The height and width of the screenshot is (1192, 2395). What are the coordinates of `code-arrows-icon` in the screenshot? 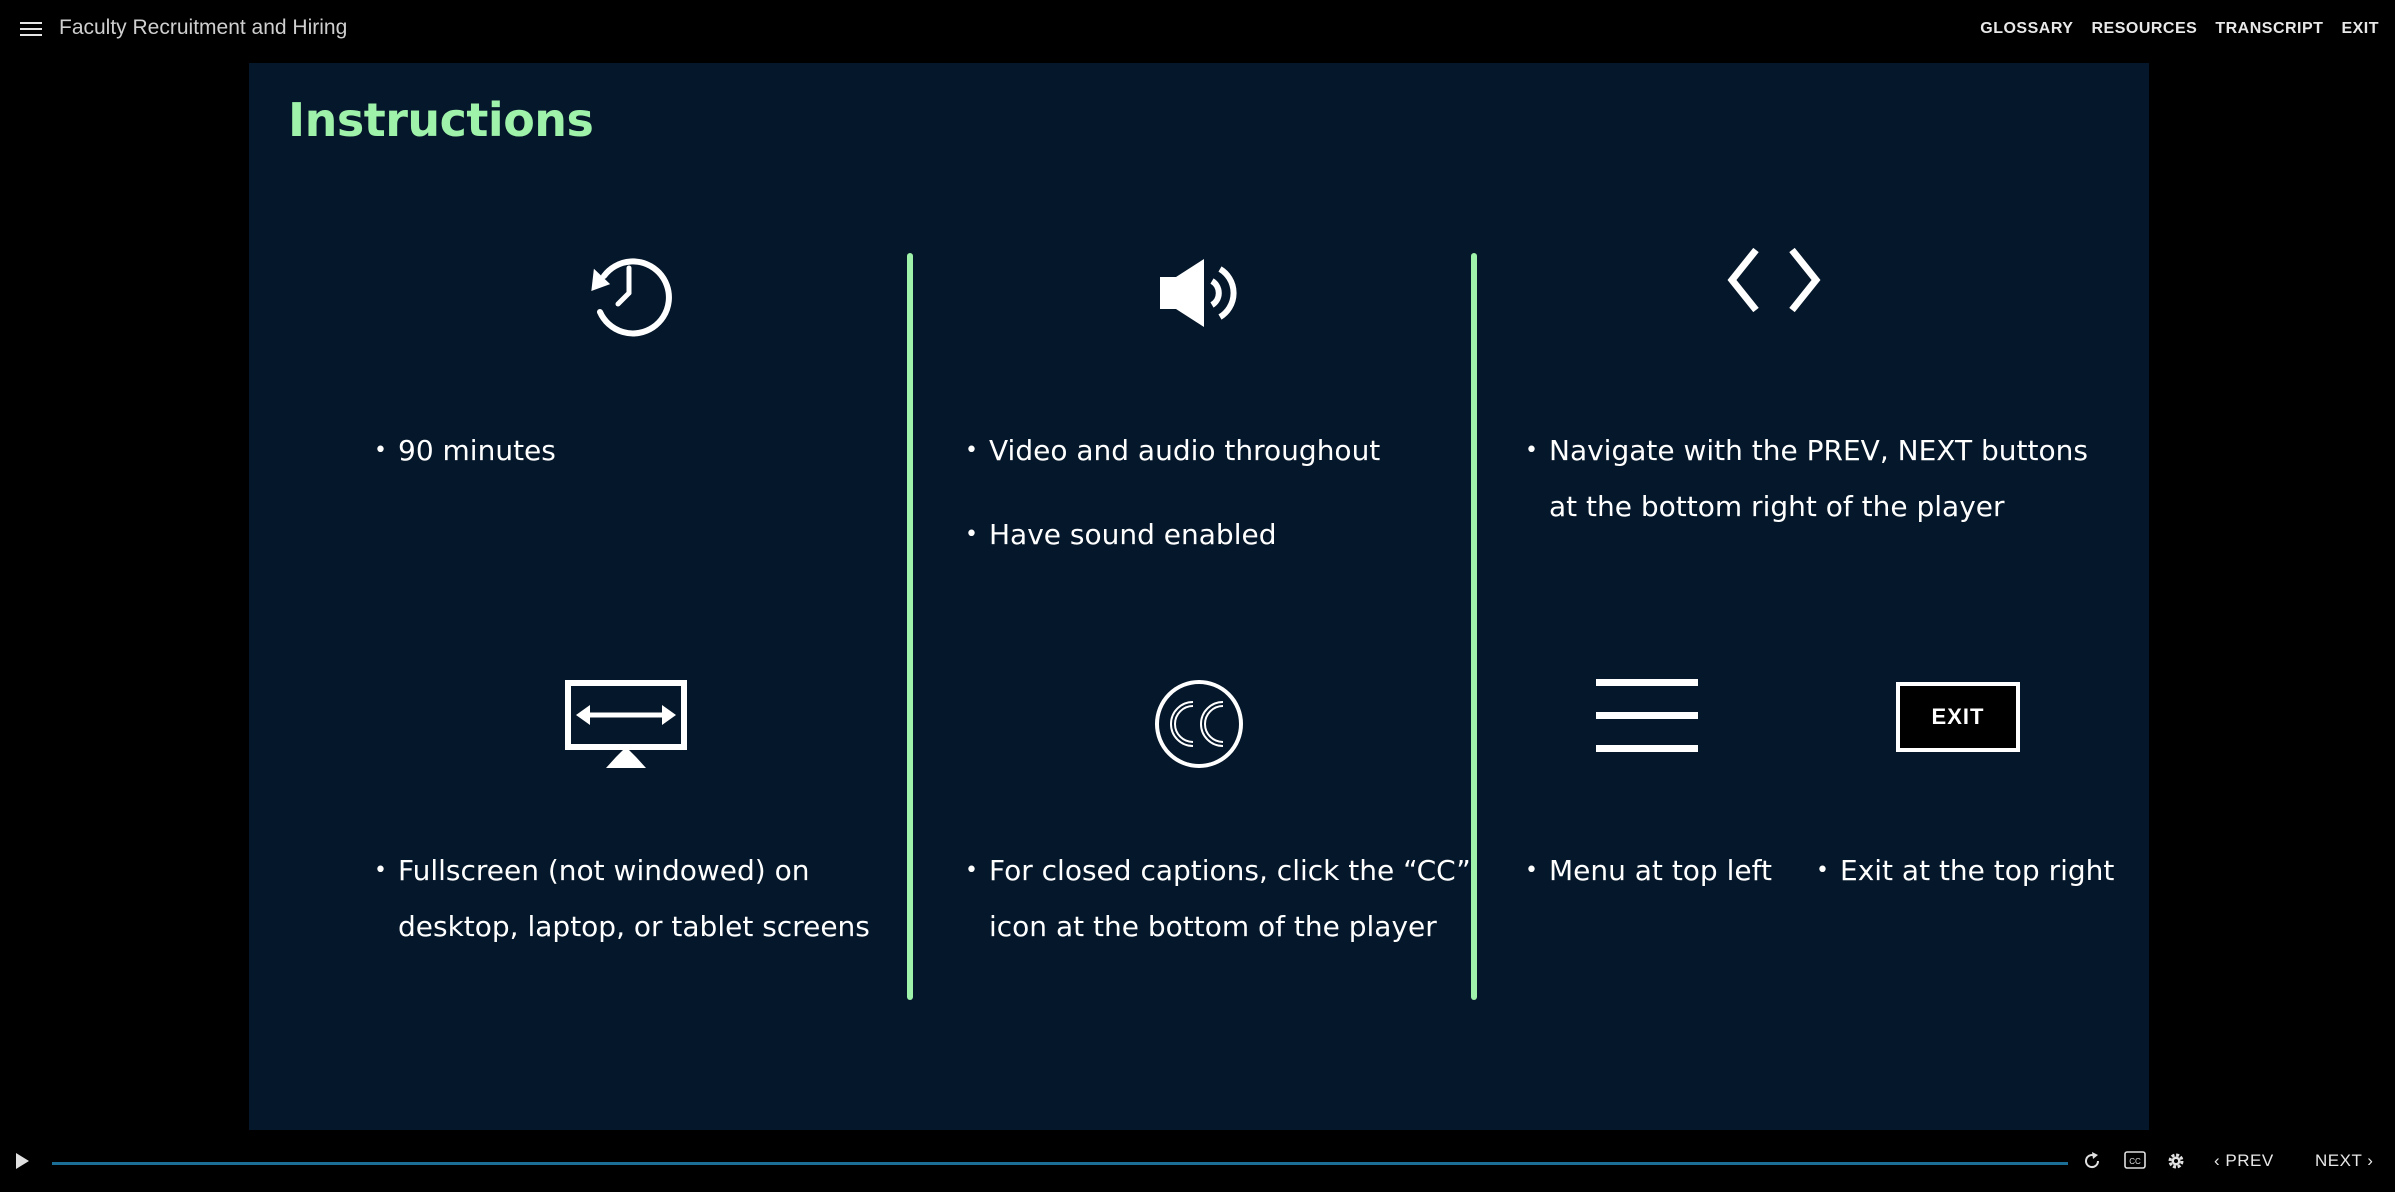 It's located at (1774, 280).